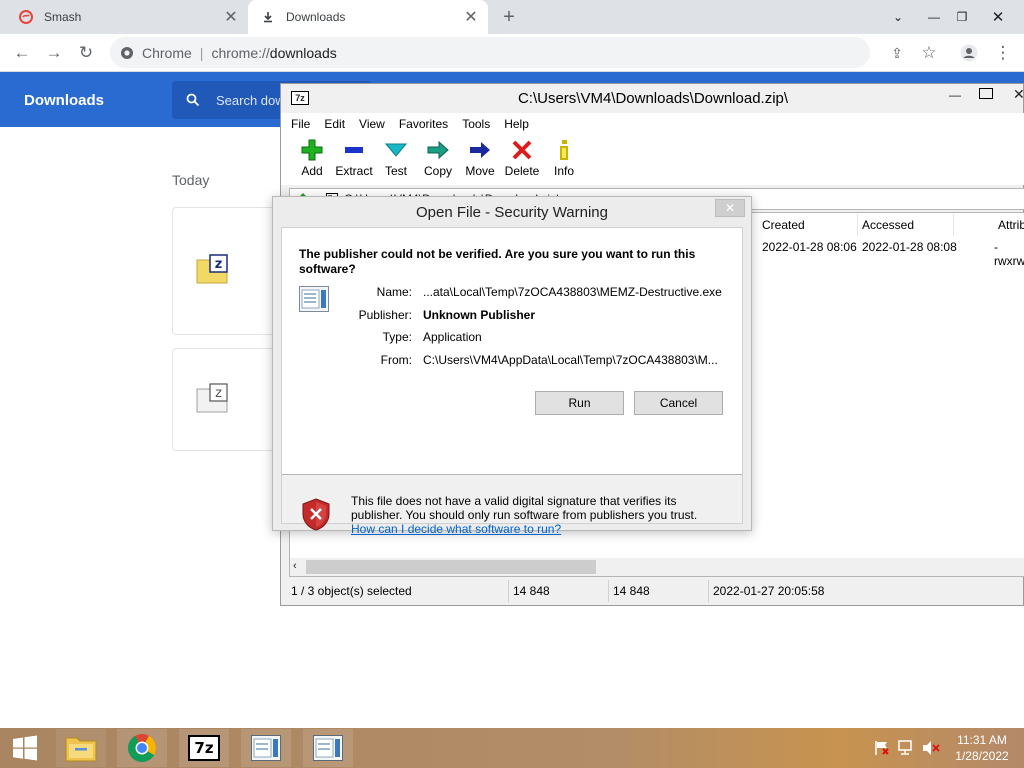 Image resolution: width=1024 pixels, height=768 pixels. What do you see at coordinates (906, 225) in the screenshot?
I see `column-accessed: Accessed` at bounding box center [906, 225].